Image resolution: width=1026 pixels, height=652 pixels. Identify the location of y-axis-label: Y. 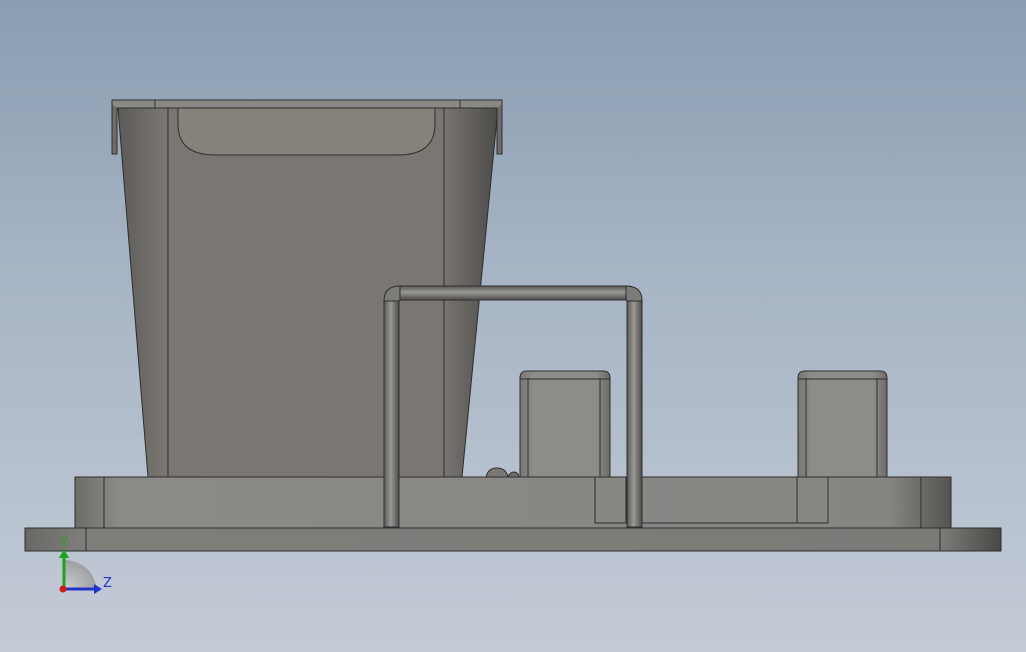
(63, 542).